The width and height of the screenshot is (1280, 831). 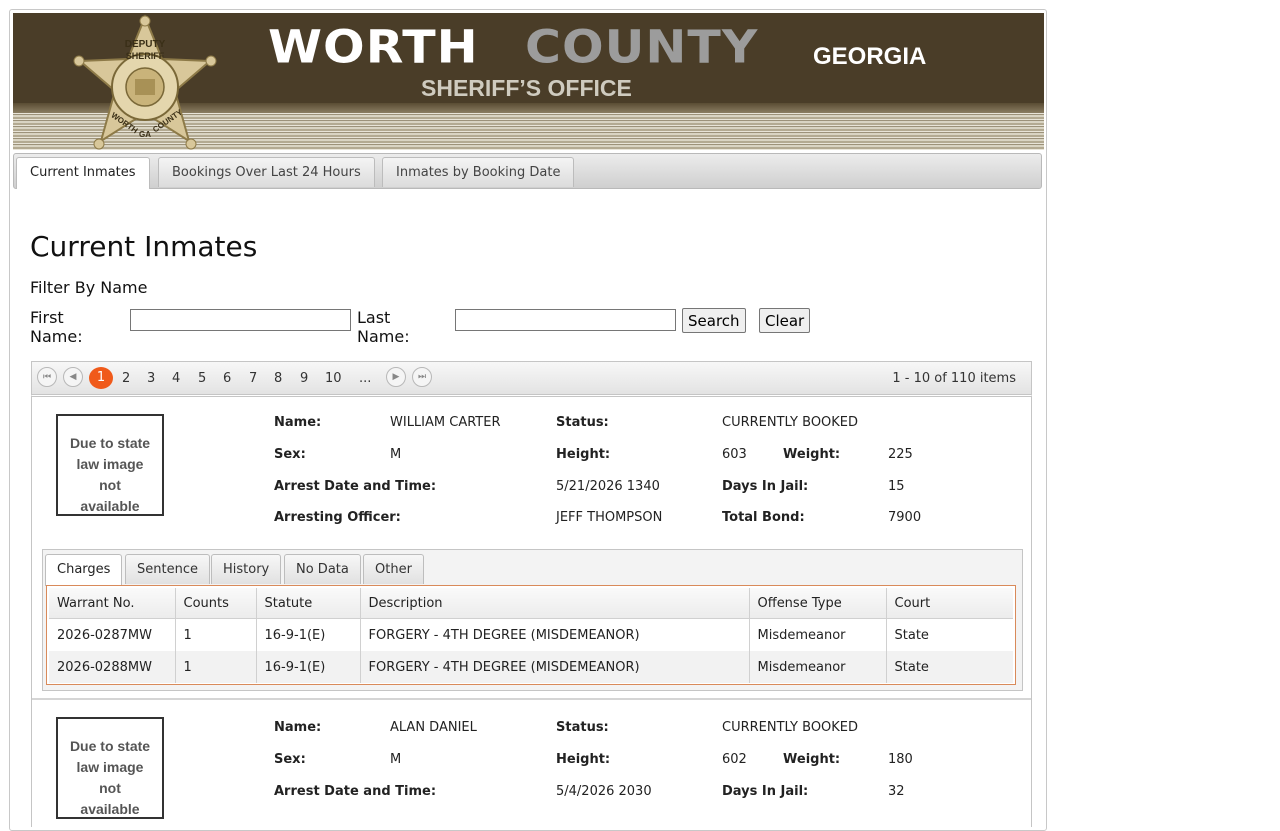 I want to click on bond-label: Total Bond:, so click(x=763, y=517).